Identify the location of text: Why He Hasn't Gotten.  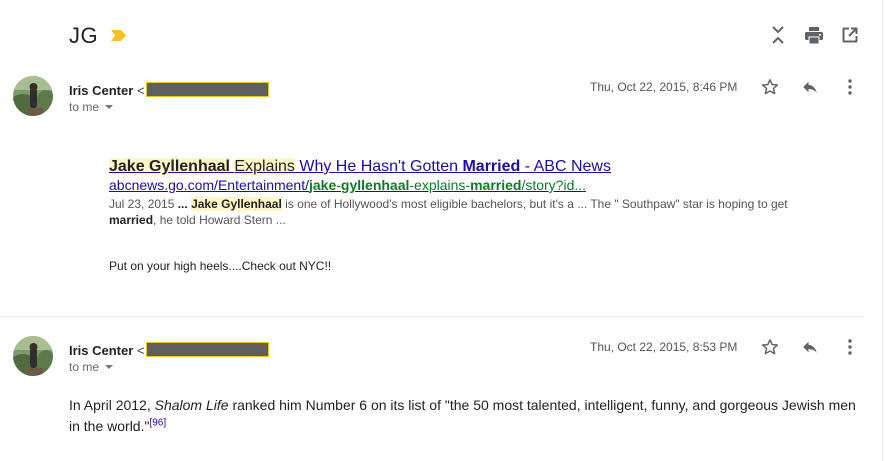
(378, 166).